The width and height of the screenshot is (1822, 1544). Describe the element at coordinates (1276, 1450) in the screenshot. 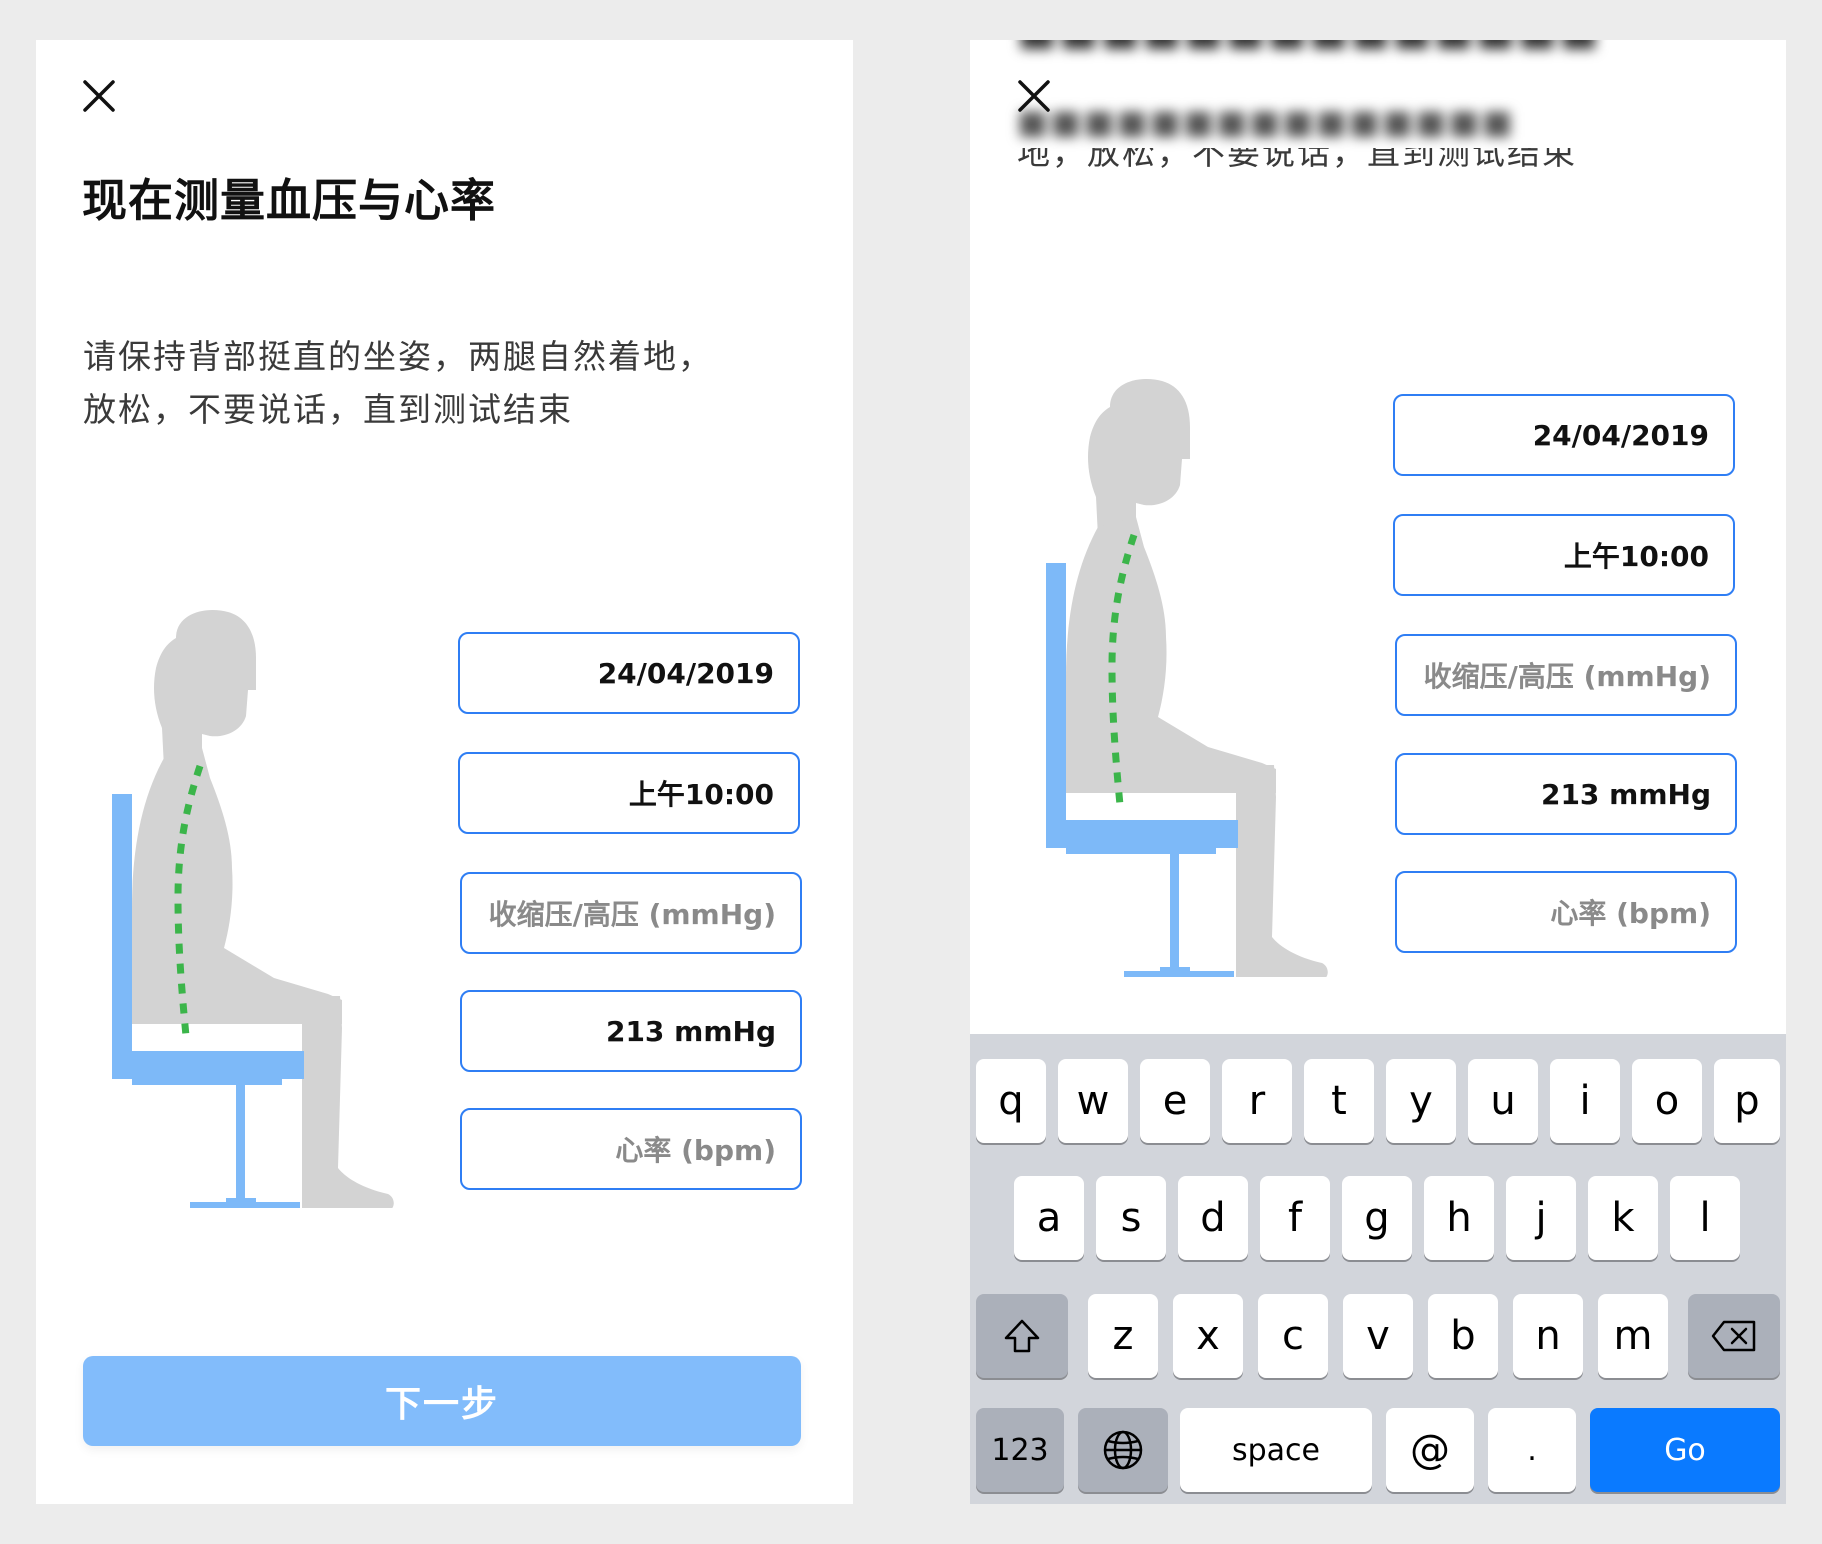

I see `space-key: space` at that location.